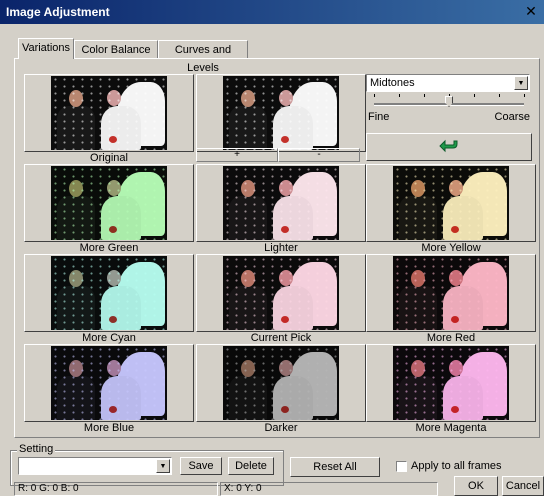 The height and width of the screenshot is (496, 544). I want to click on thumbnail-label: More Blue, so click(109, 428).